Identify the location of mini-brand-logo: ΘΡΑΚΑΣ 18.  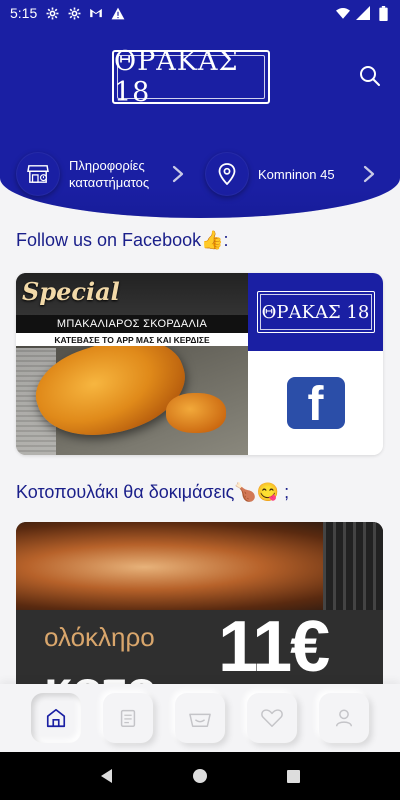
(315, 312).